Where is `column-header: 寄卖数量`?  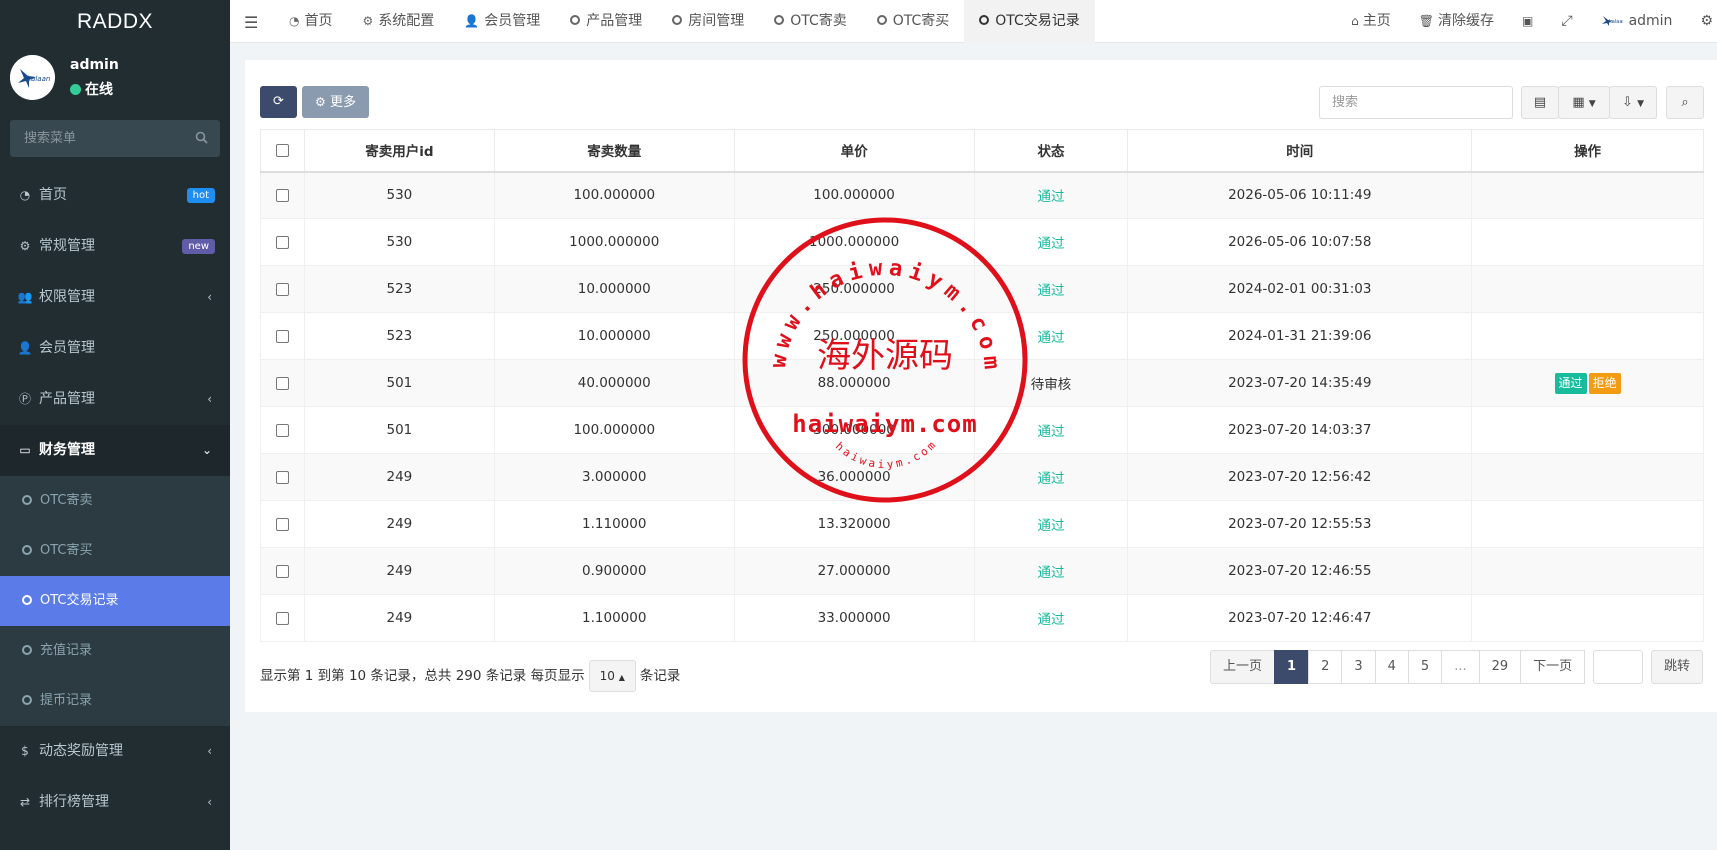
column-header: 寄卖数量 is located at coordinates (614, 151).